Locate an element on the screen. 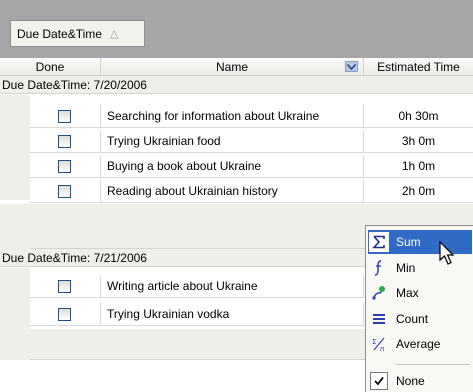  group-row-7-20-2006: Due Date&Time: 7/20/2006 is located at coordinates (236, 85).